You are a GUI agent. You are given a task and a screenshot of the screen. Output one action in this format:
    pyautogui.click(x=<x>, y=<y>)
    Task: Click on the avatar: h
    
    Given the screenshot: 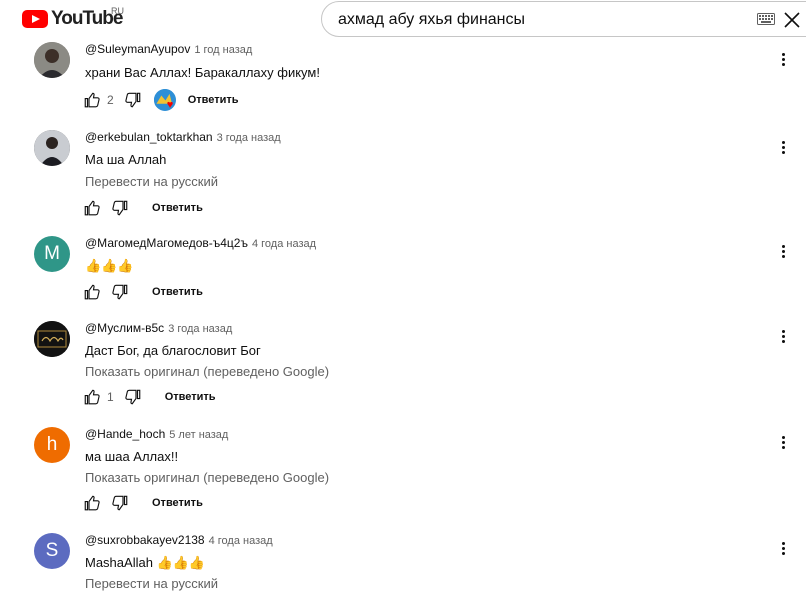 What is the action you would take?
    pyautogui.click(x=52, y=445)
    